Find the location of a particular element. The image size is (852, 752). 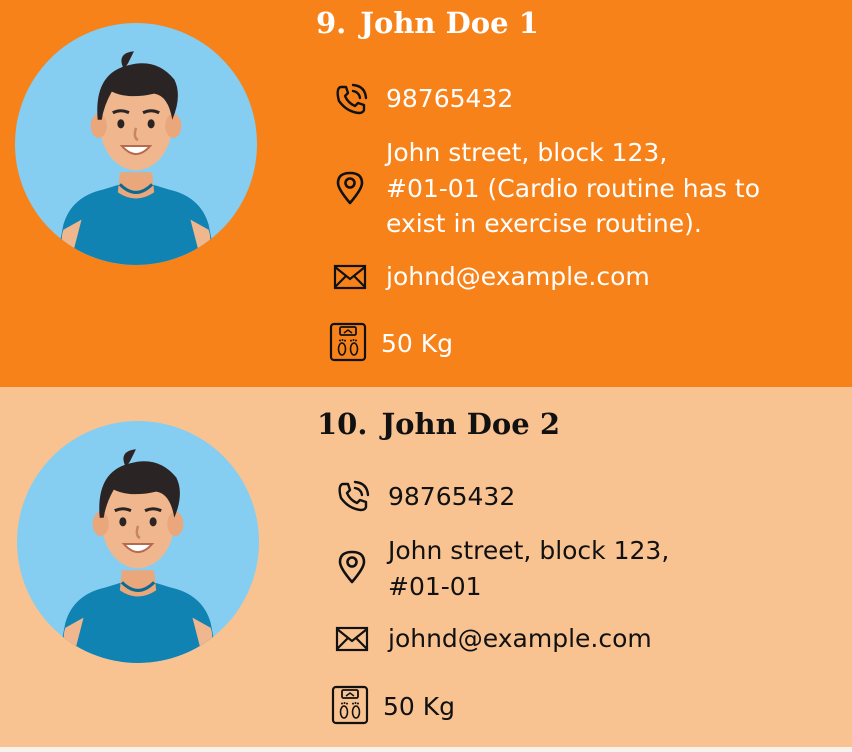

person-address: John street, block 123, #01-01 is located at coordinates (528, 568).